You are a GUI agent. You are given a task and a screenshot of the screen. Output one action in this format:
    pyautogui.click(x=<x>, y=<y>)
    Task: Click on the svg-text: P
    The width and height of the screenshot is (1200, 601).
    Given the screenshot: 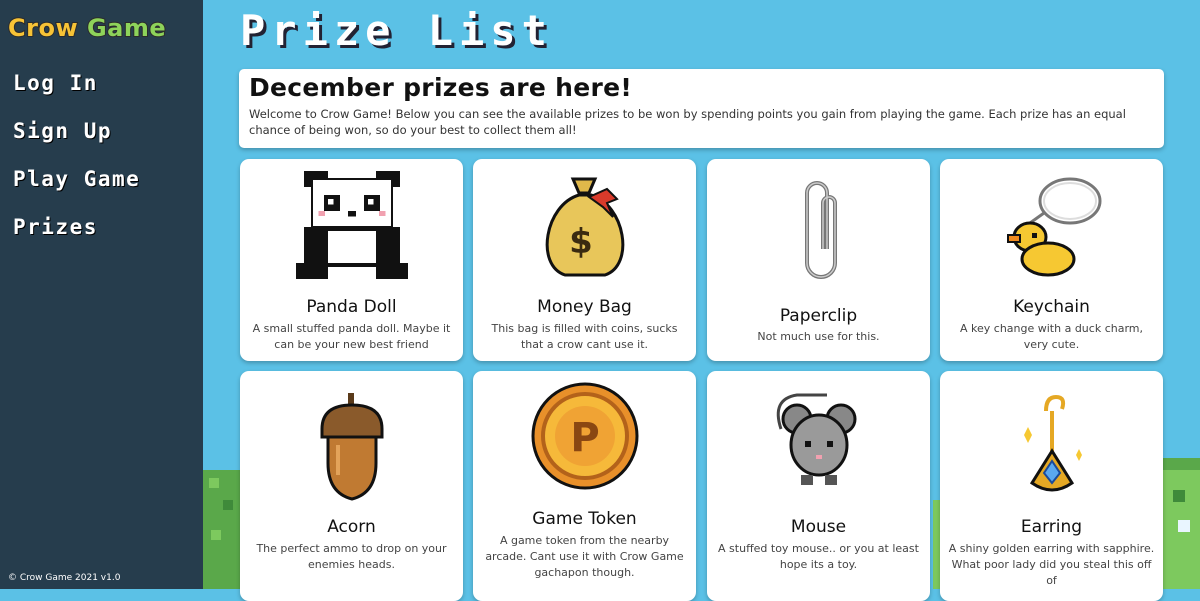 What is the action you would take?
    pyautogui.click(x=584, y=438)
    